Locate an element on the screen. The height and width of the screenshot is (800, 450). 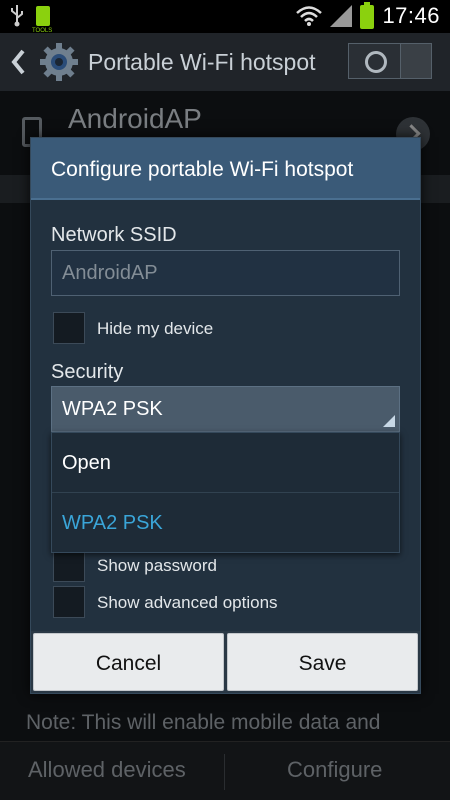
option-label: Open is located at coordinates (86, 463).